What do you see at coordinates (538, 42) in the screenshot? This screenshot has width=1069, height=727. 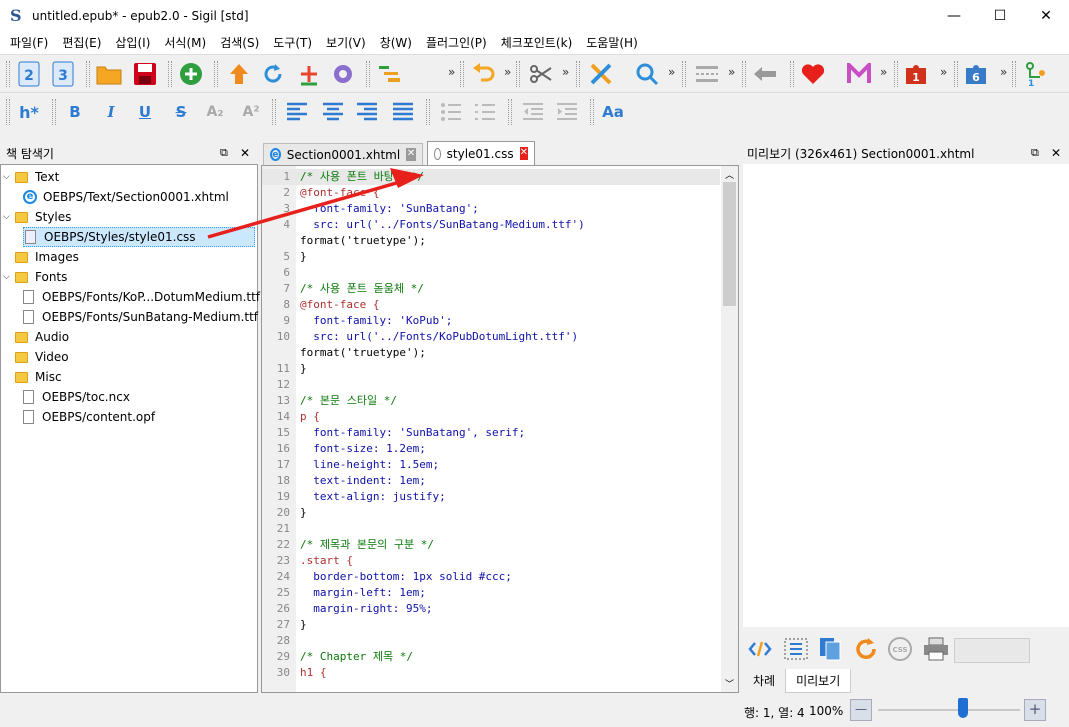 I see `menu-checkpoints: 체크포인트(k)` at bounding box center [538, 42].